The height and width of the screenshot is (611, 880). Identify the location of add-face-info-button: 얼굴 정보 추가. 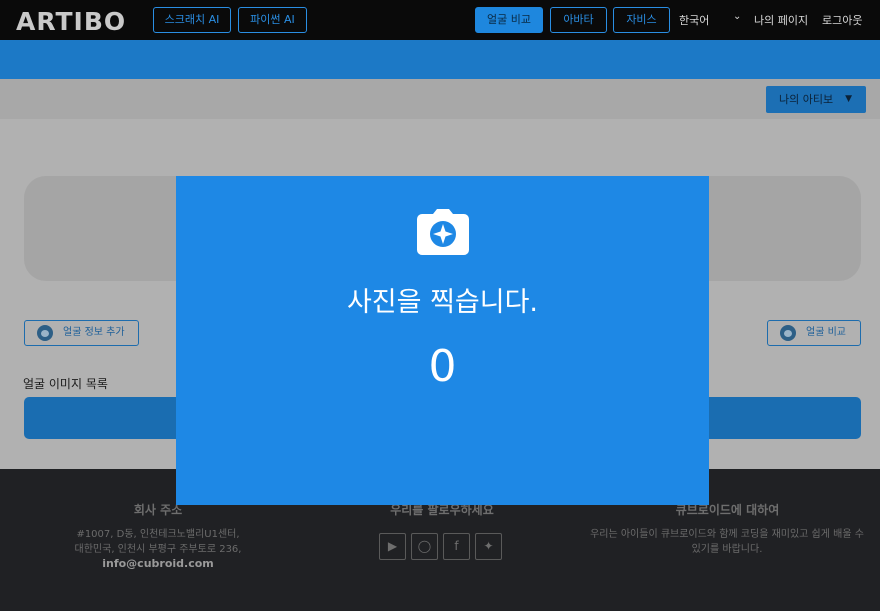
(81, 333).